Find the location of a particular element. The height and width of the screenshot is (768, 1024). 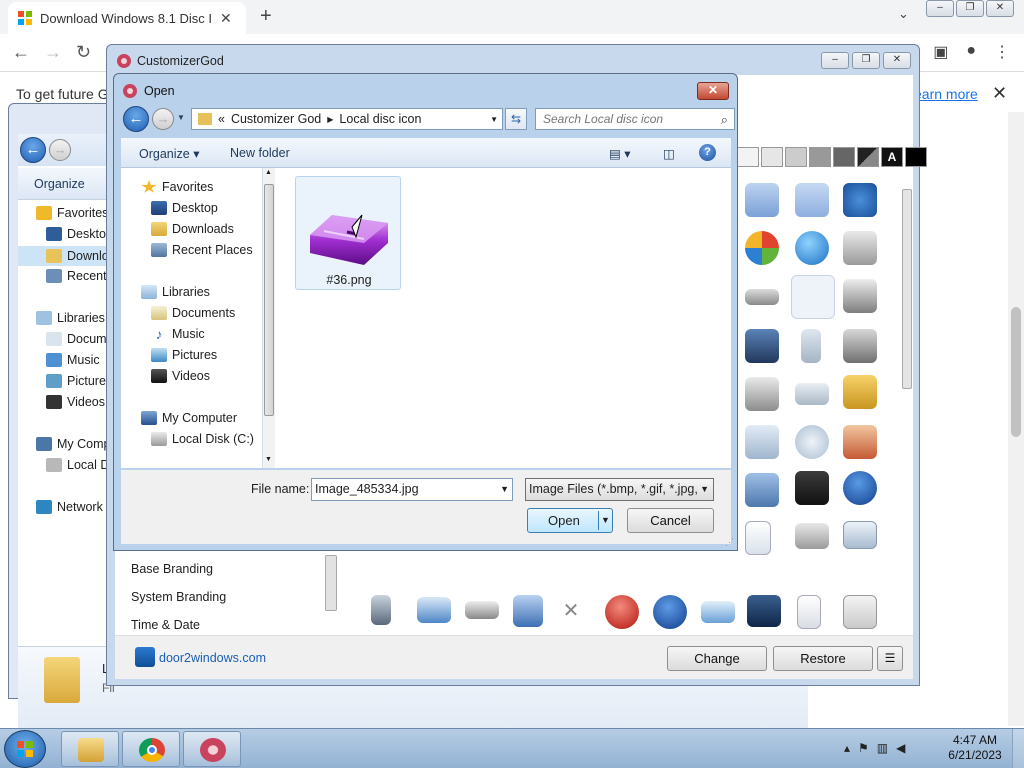

error-icon is located at coordinates (622, 612).